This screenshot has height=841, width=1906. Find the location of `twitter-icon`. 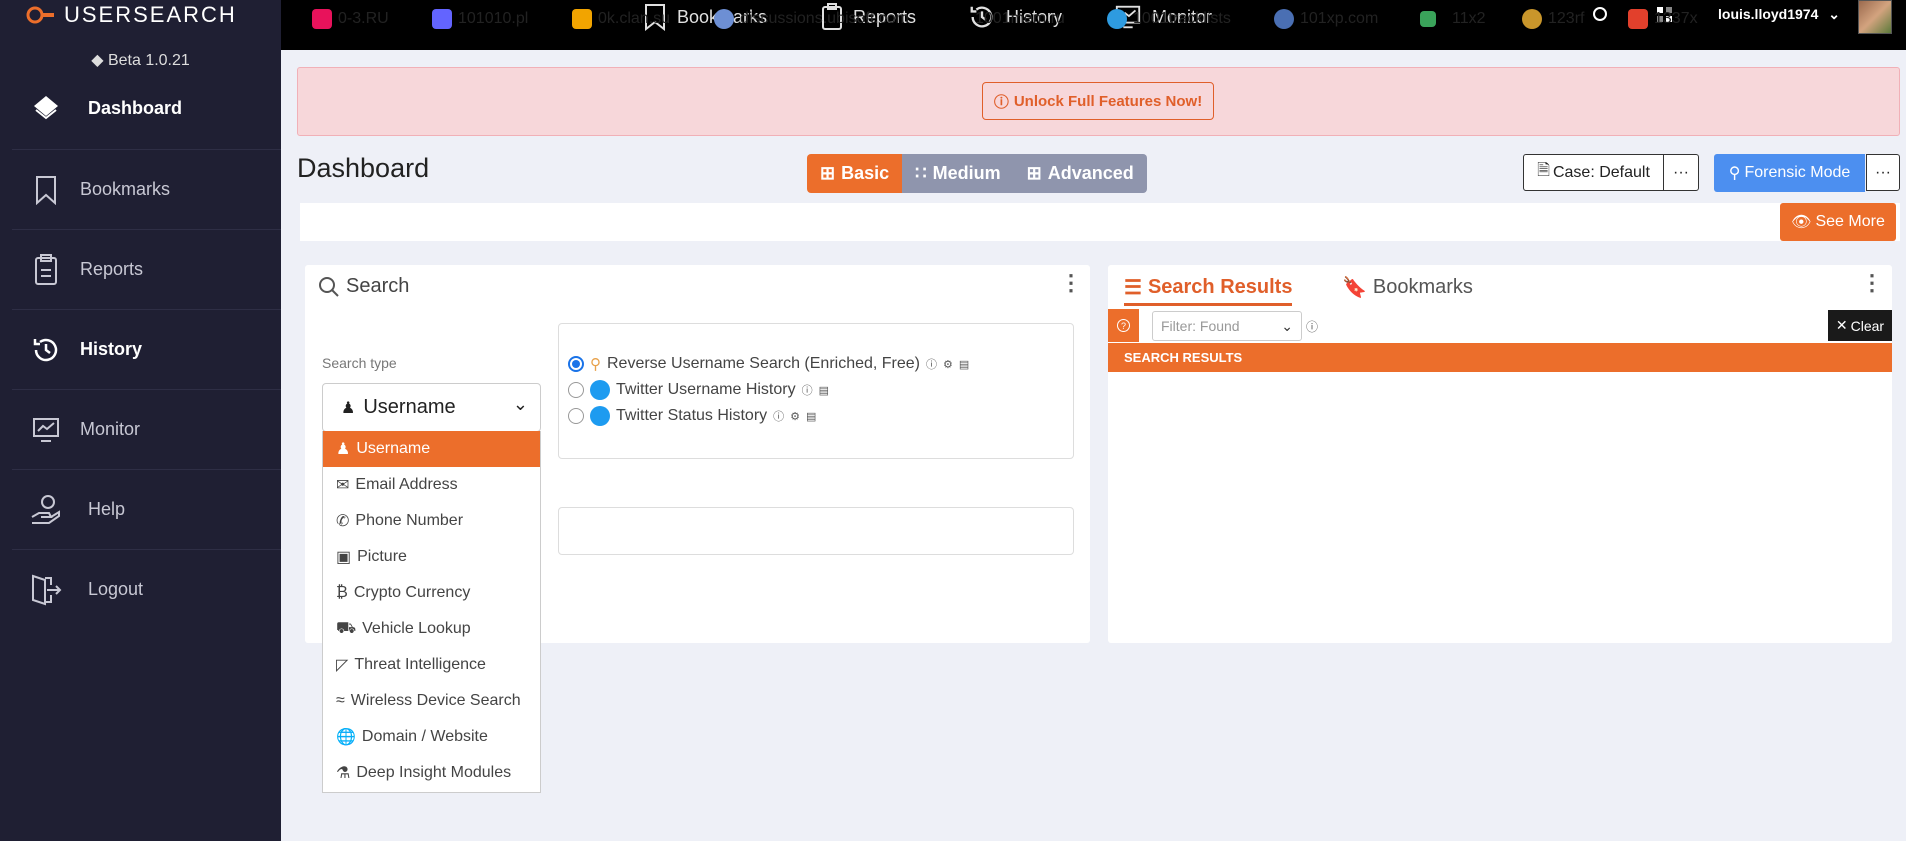

twitter-icon is located at coordinates (600, 416).